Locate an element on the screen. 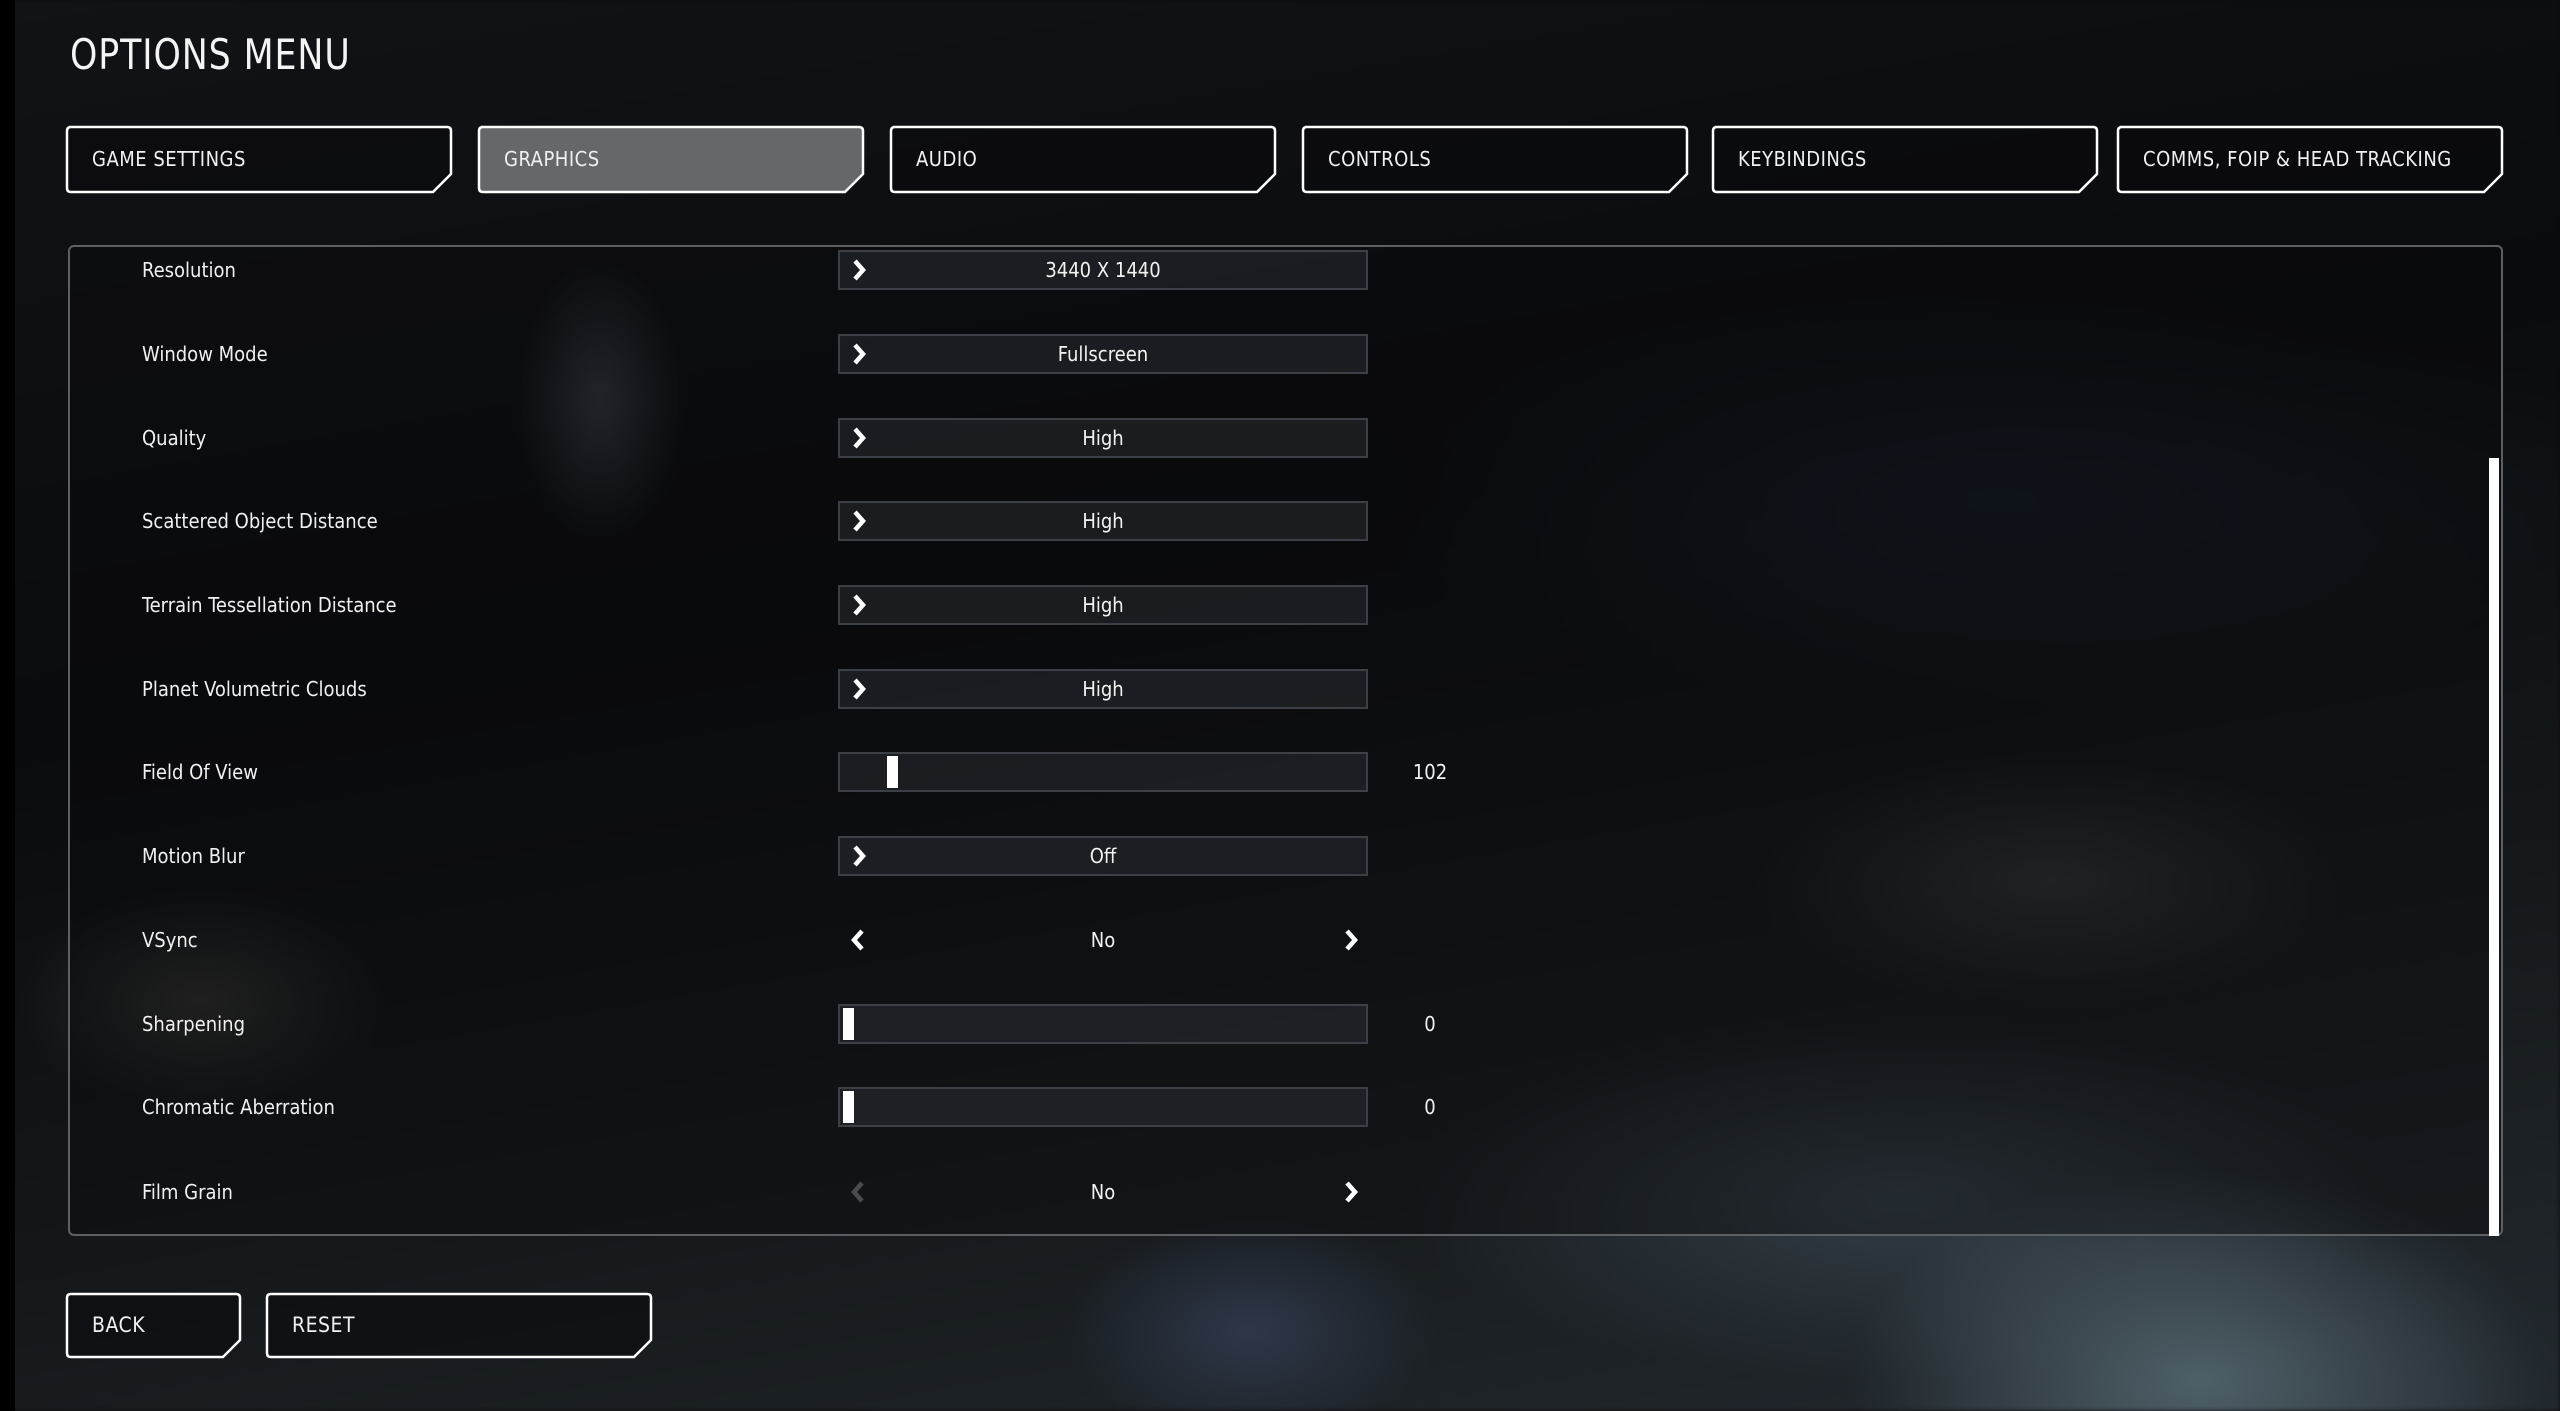 The height and width of the screenshot is (1411, 2560). setting-row-vsync: VSync No is located at coordinates (1280, 940).